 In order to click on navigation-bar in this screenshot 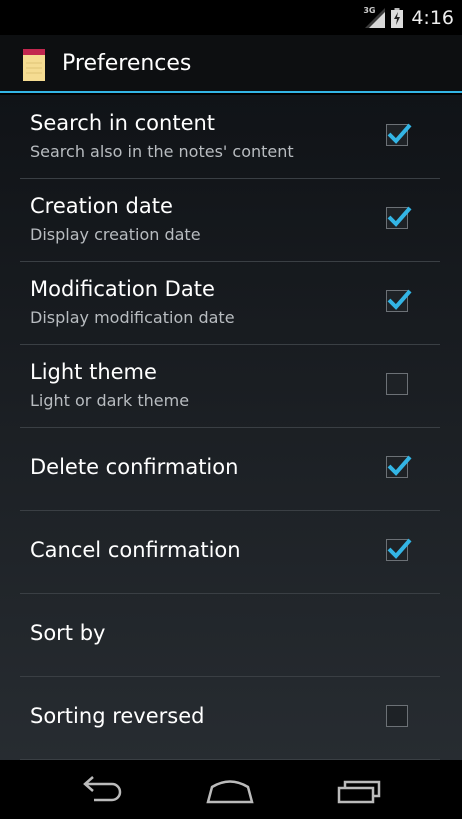, I will do `click(231, 789)`.